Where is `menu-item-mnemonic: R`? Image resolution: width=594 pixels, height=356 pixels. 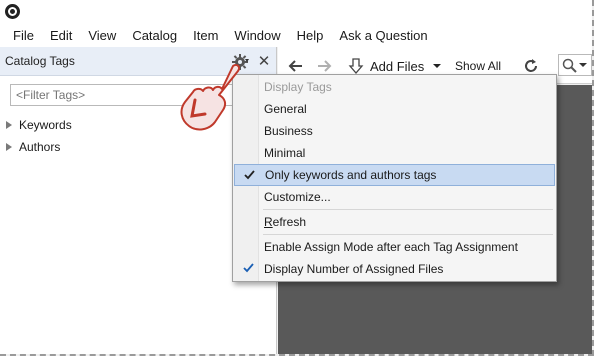 menu-item-mnemonic: R is located at coordinates (268, 222).